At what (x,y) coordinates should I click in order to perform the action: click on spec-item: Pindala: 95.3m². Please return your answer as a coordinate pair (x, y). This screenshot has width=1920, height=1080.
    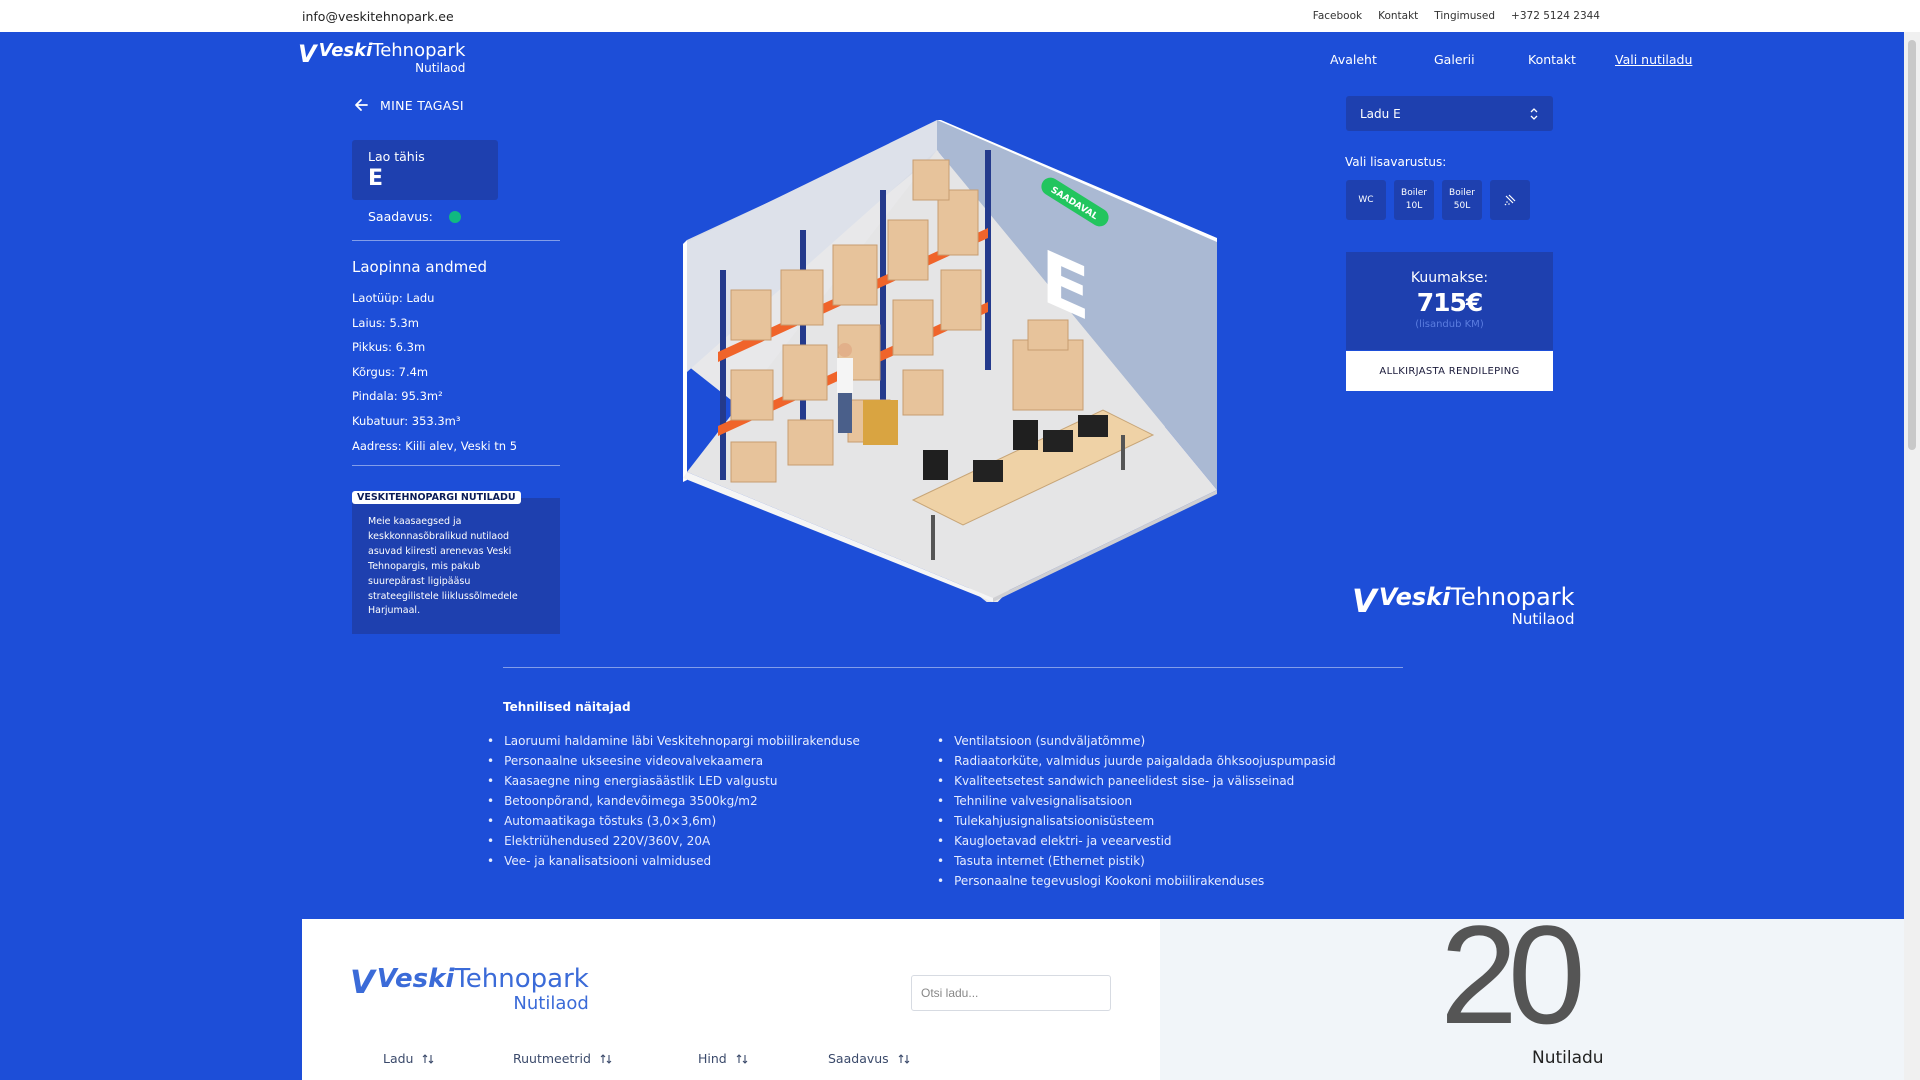
    Looking at the image, I should click on (397, 396).